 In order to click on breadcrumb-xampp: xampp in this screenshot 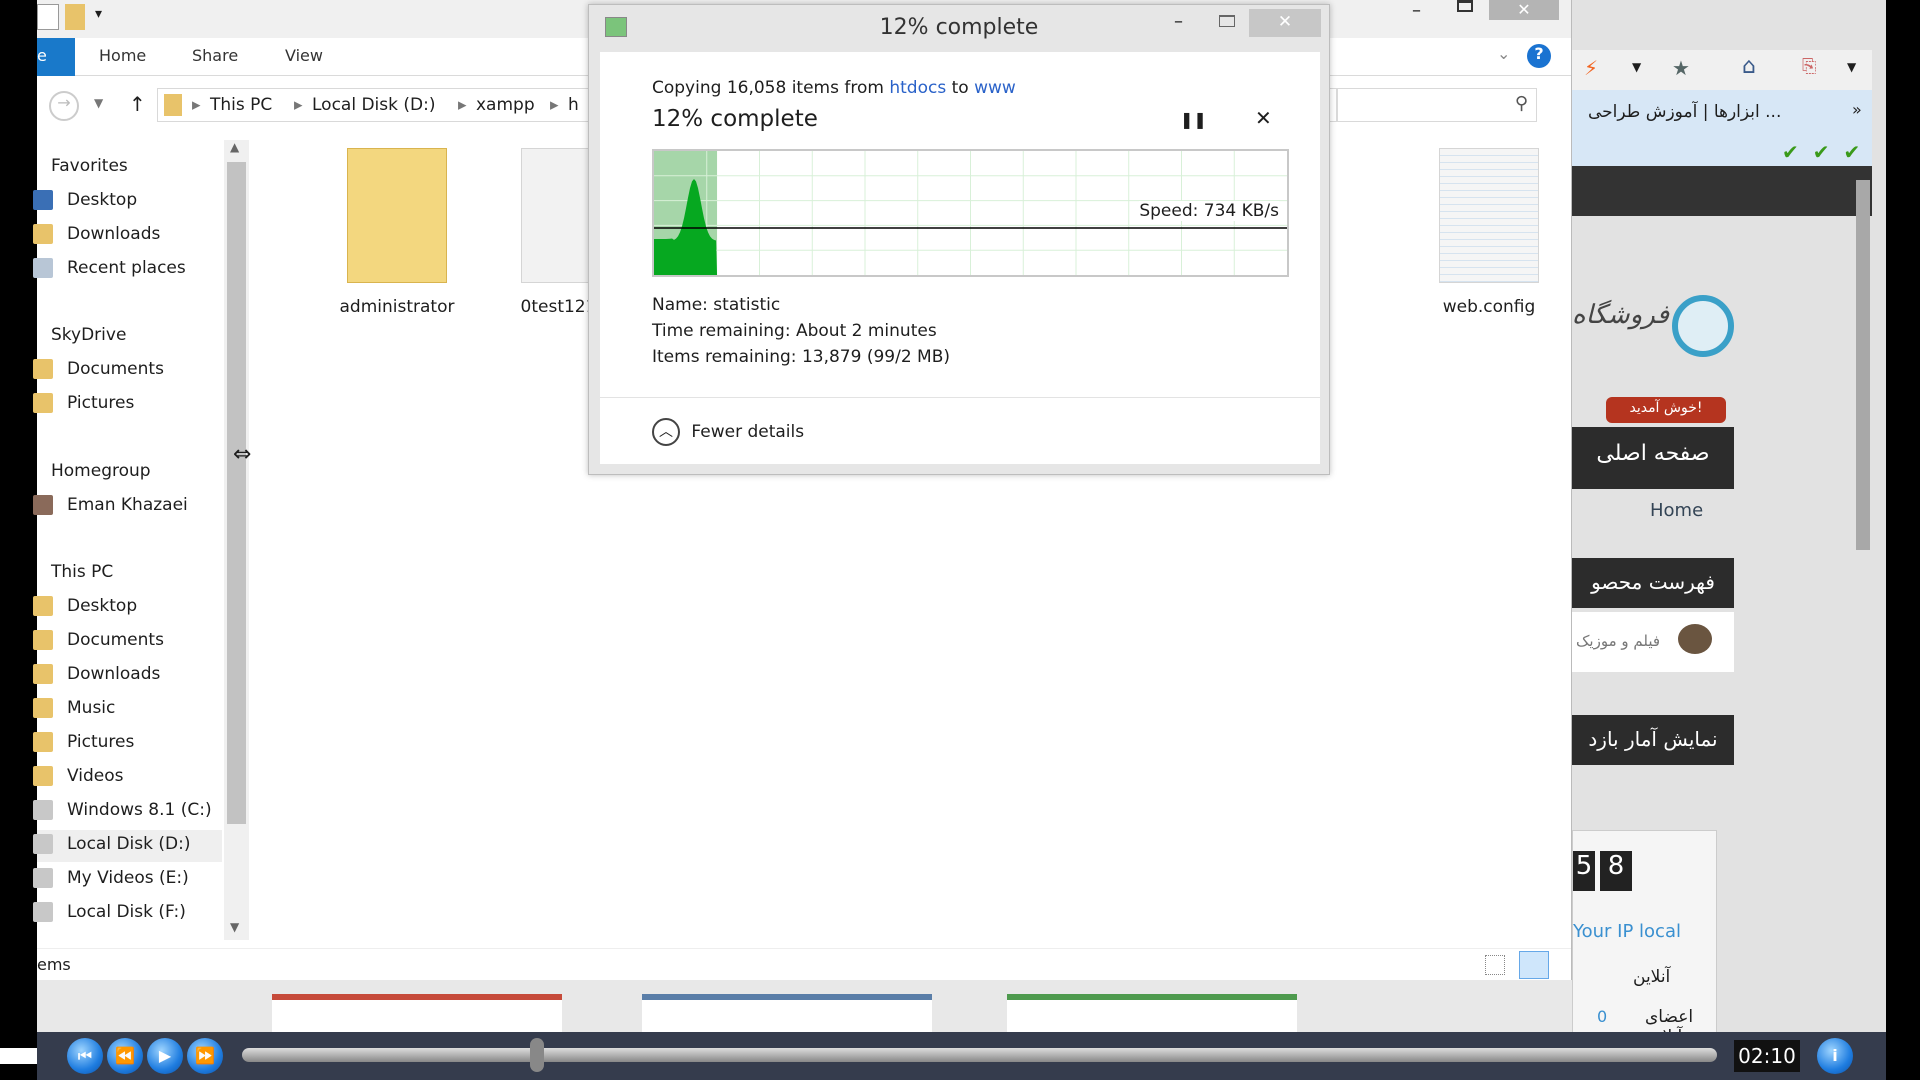, I will do `click(505, 105)`.